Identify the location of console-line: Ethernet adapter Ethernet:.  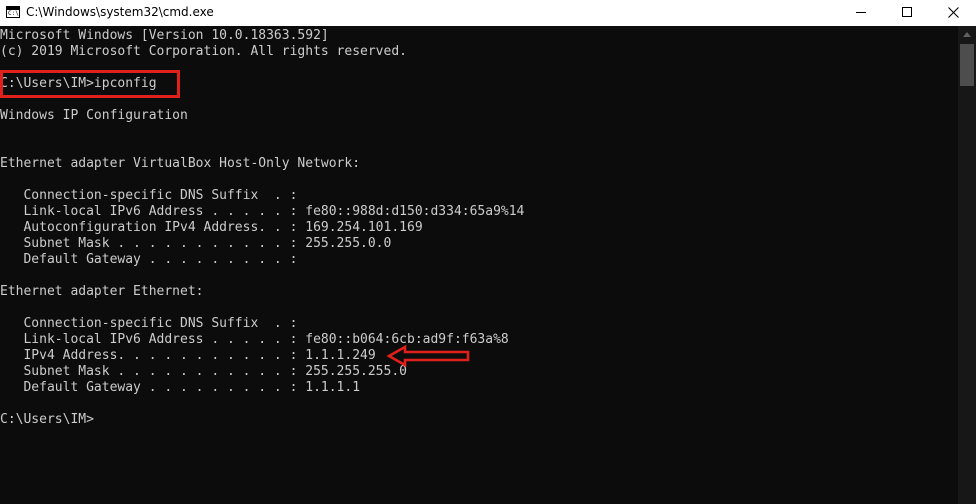
(102, 291).